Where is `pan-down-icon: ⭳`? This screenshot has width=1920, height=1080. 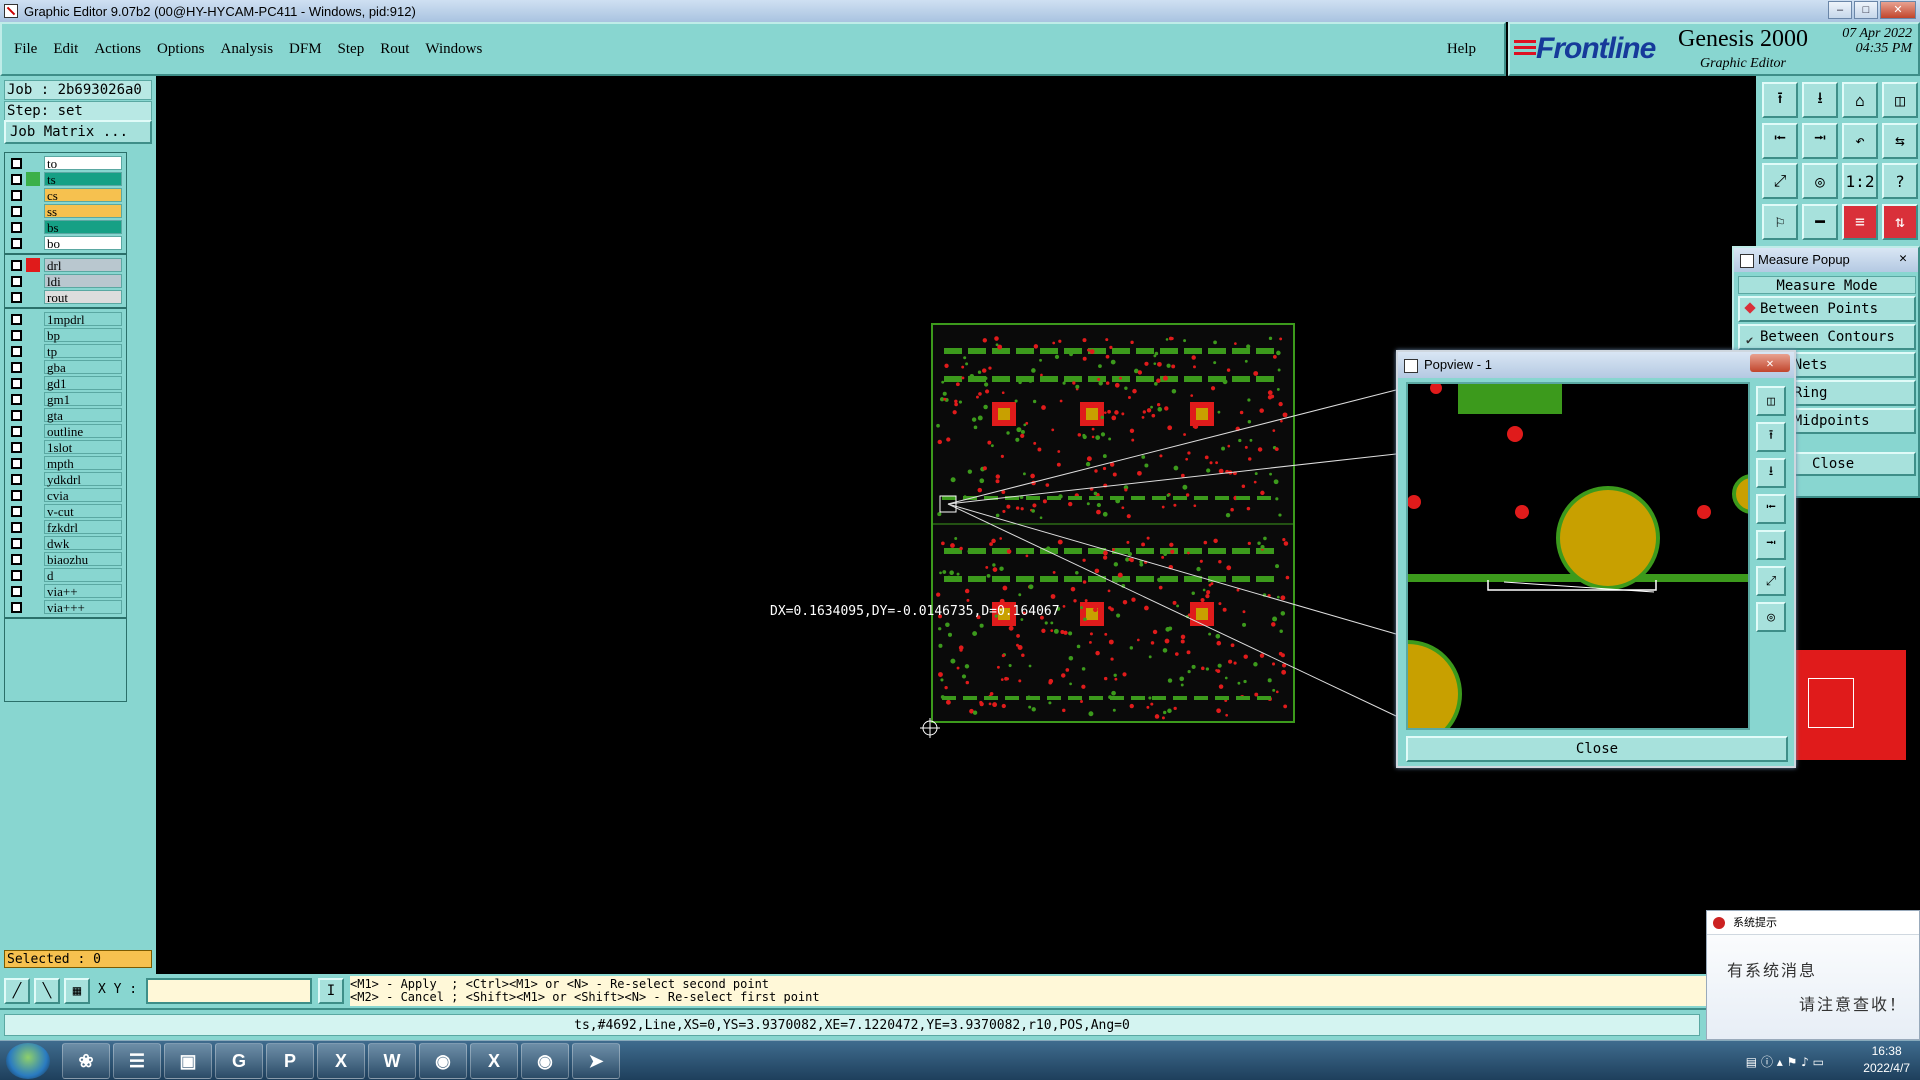 pan-down-icon: ⭳ is located at coordinates (1820, 100).